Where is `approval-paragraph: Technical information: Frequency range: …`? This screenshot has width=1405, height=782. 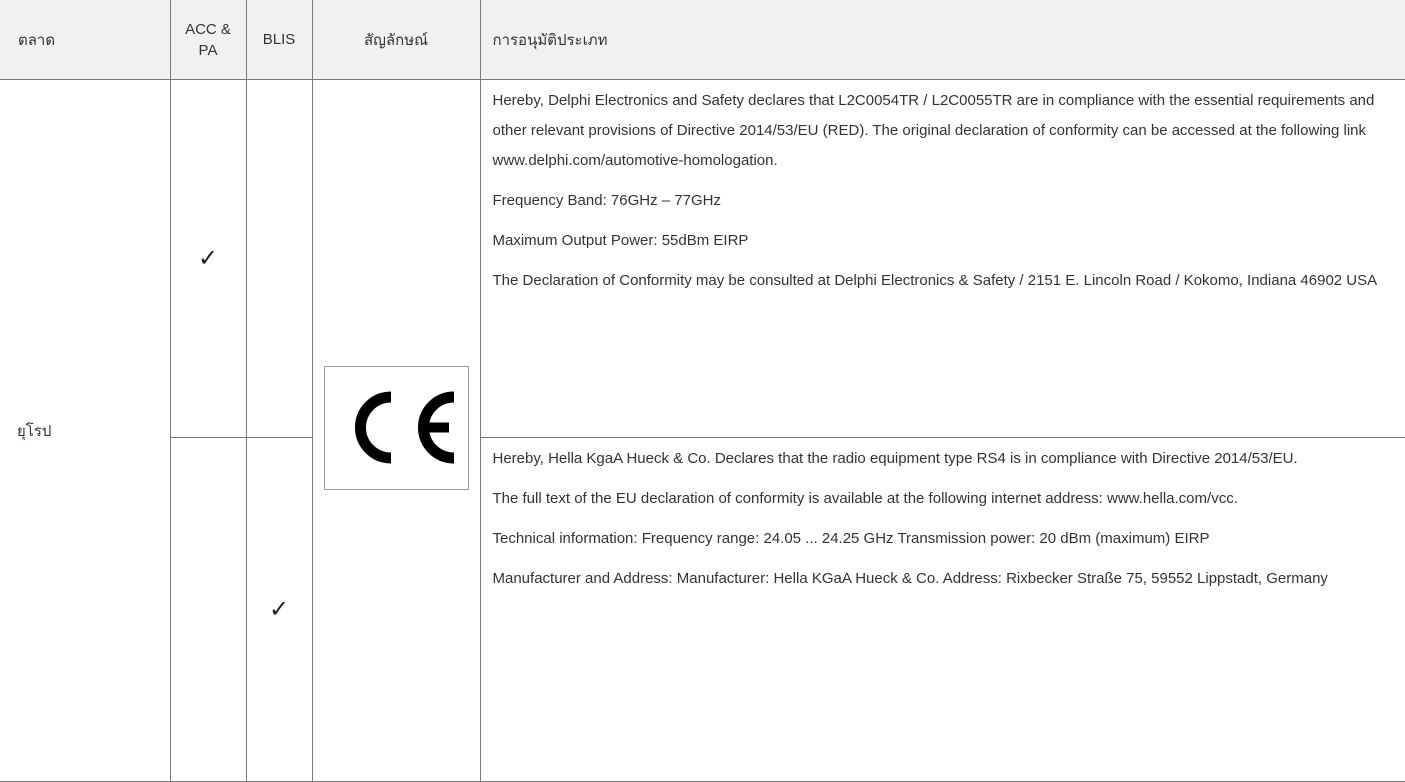
approval-paragraph: Technical information: Frequency range: … is located at coordinates (851, 538).